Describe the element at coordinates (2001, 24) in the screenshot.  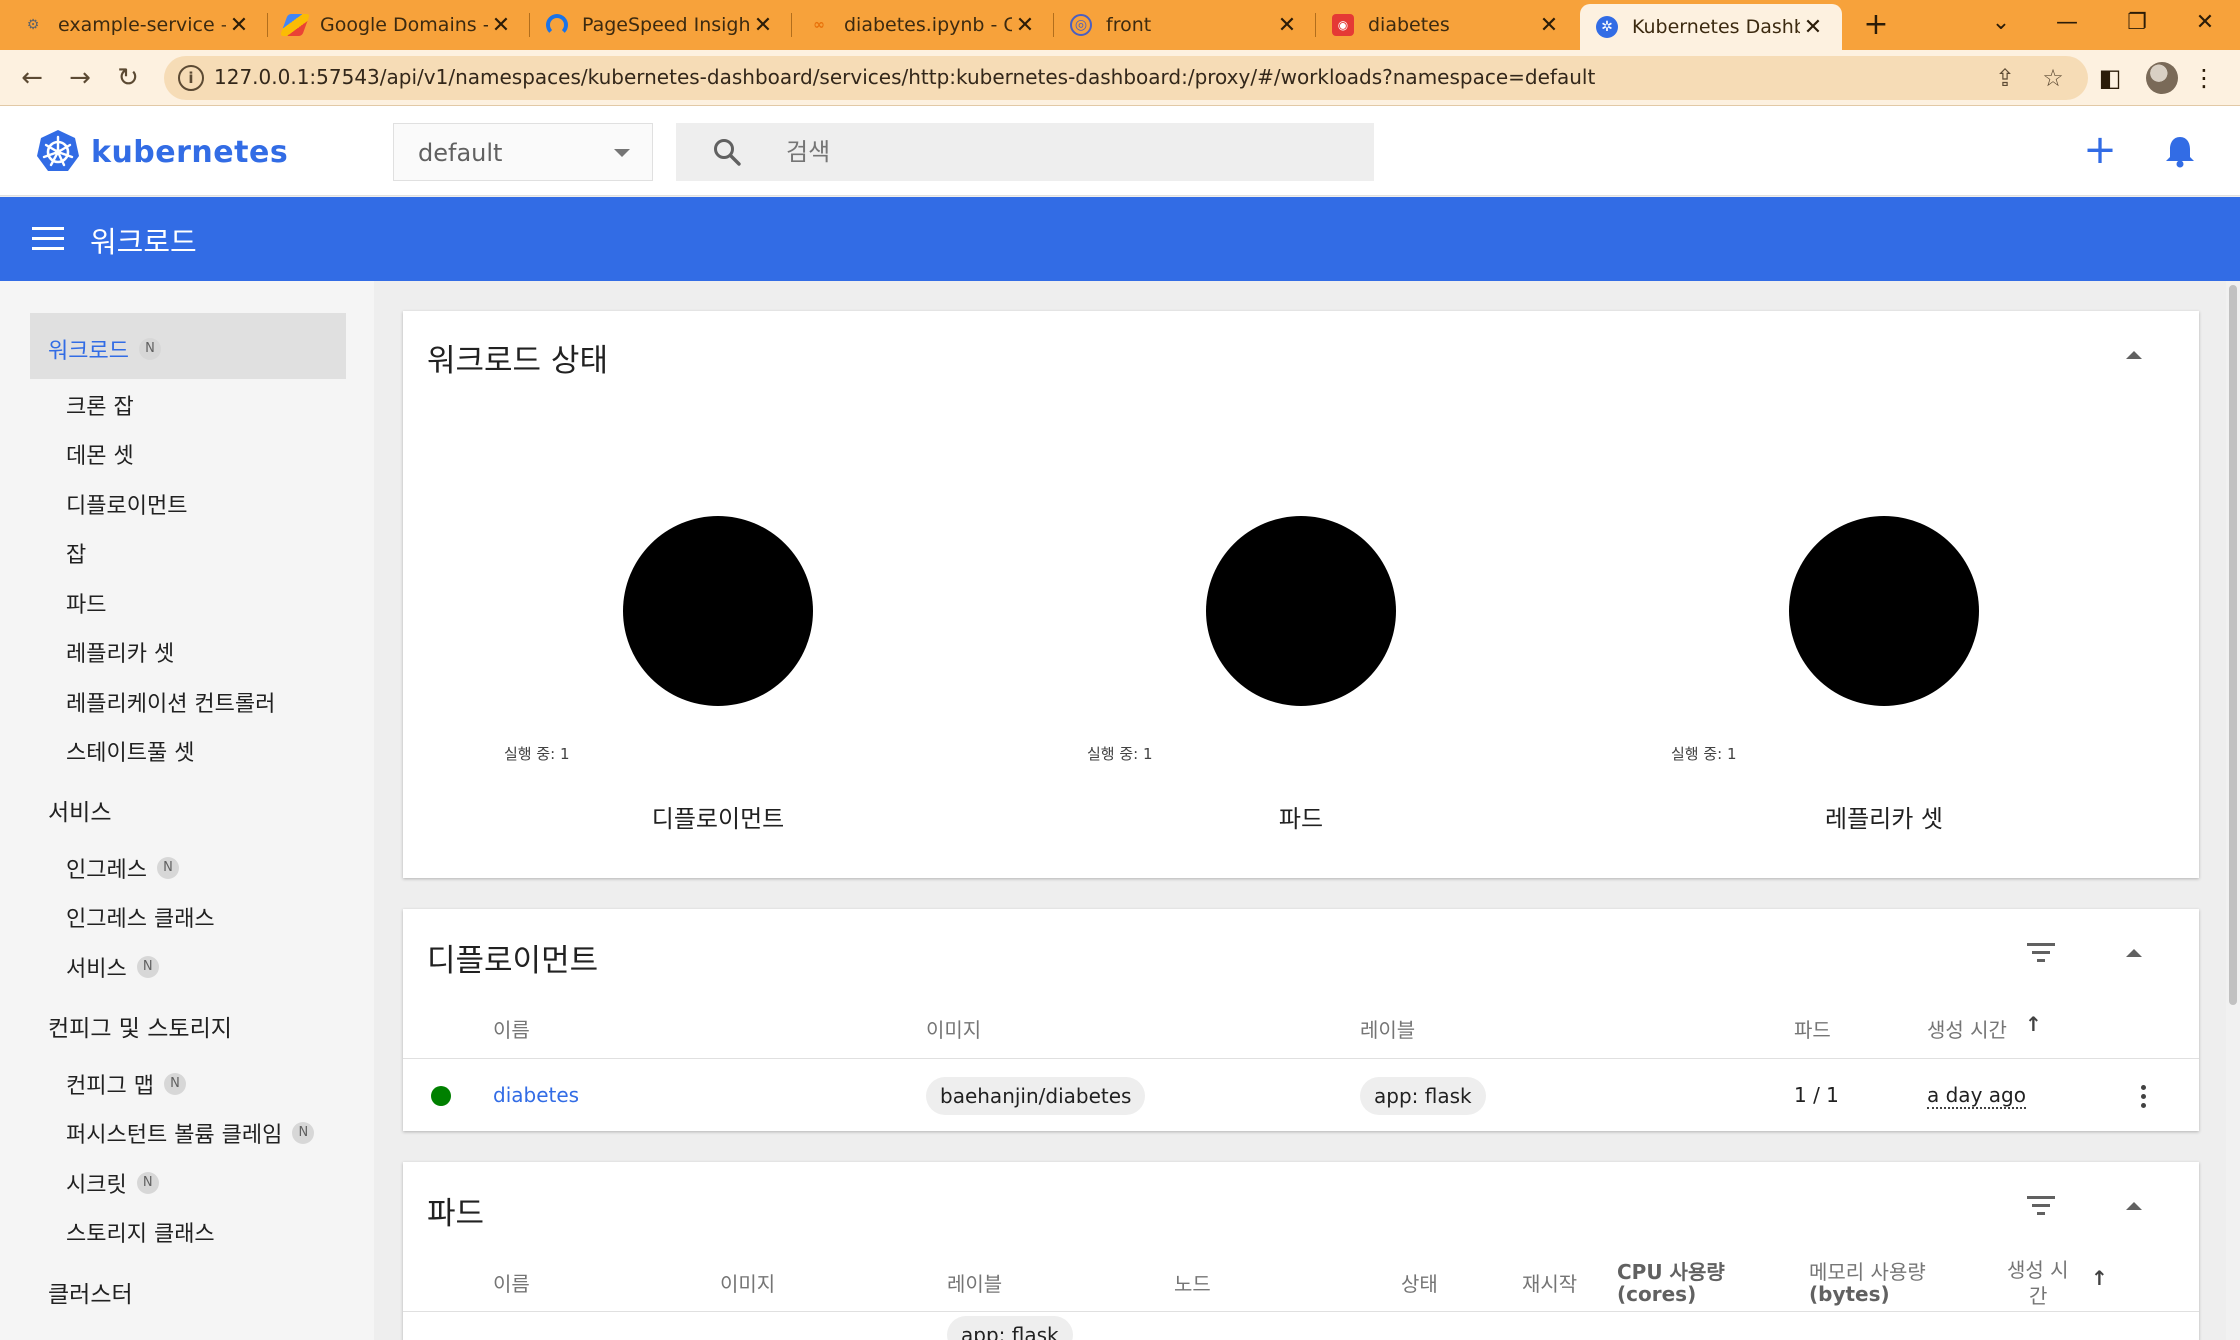
I see `tab-search-icon: ⌄` at that location.